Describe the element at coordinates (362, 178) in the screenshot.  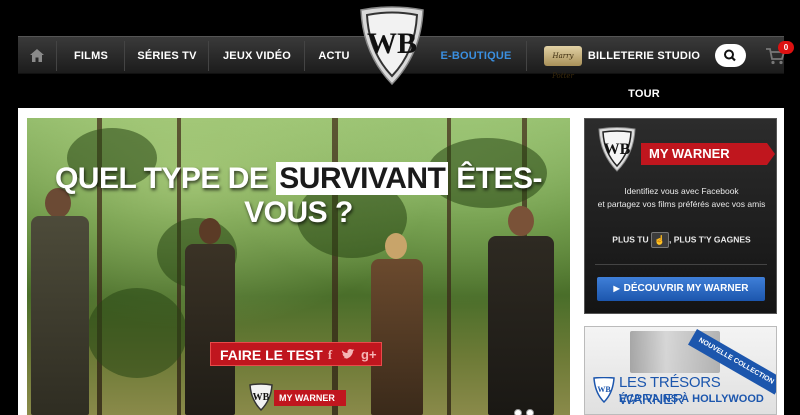
I see `hero-title-highlight: SURVIVANT` at that location.